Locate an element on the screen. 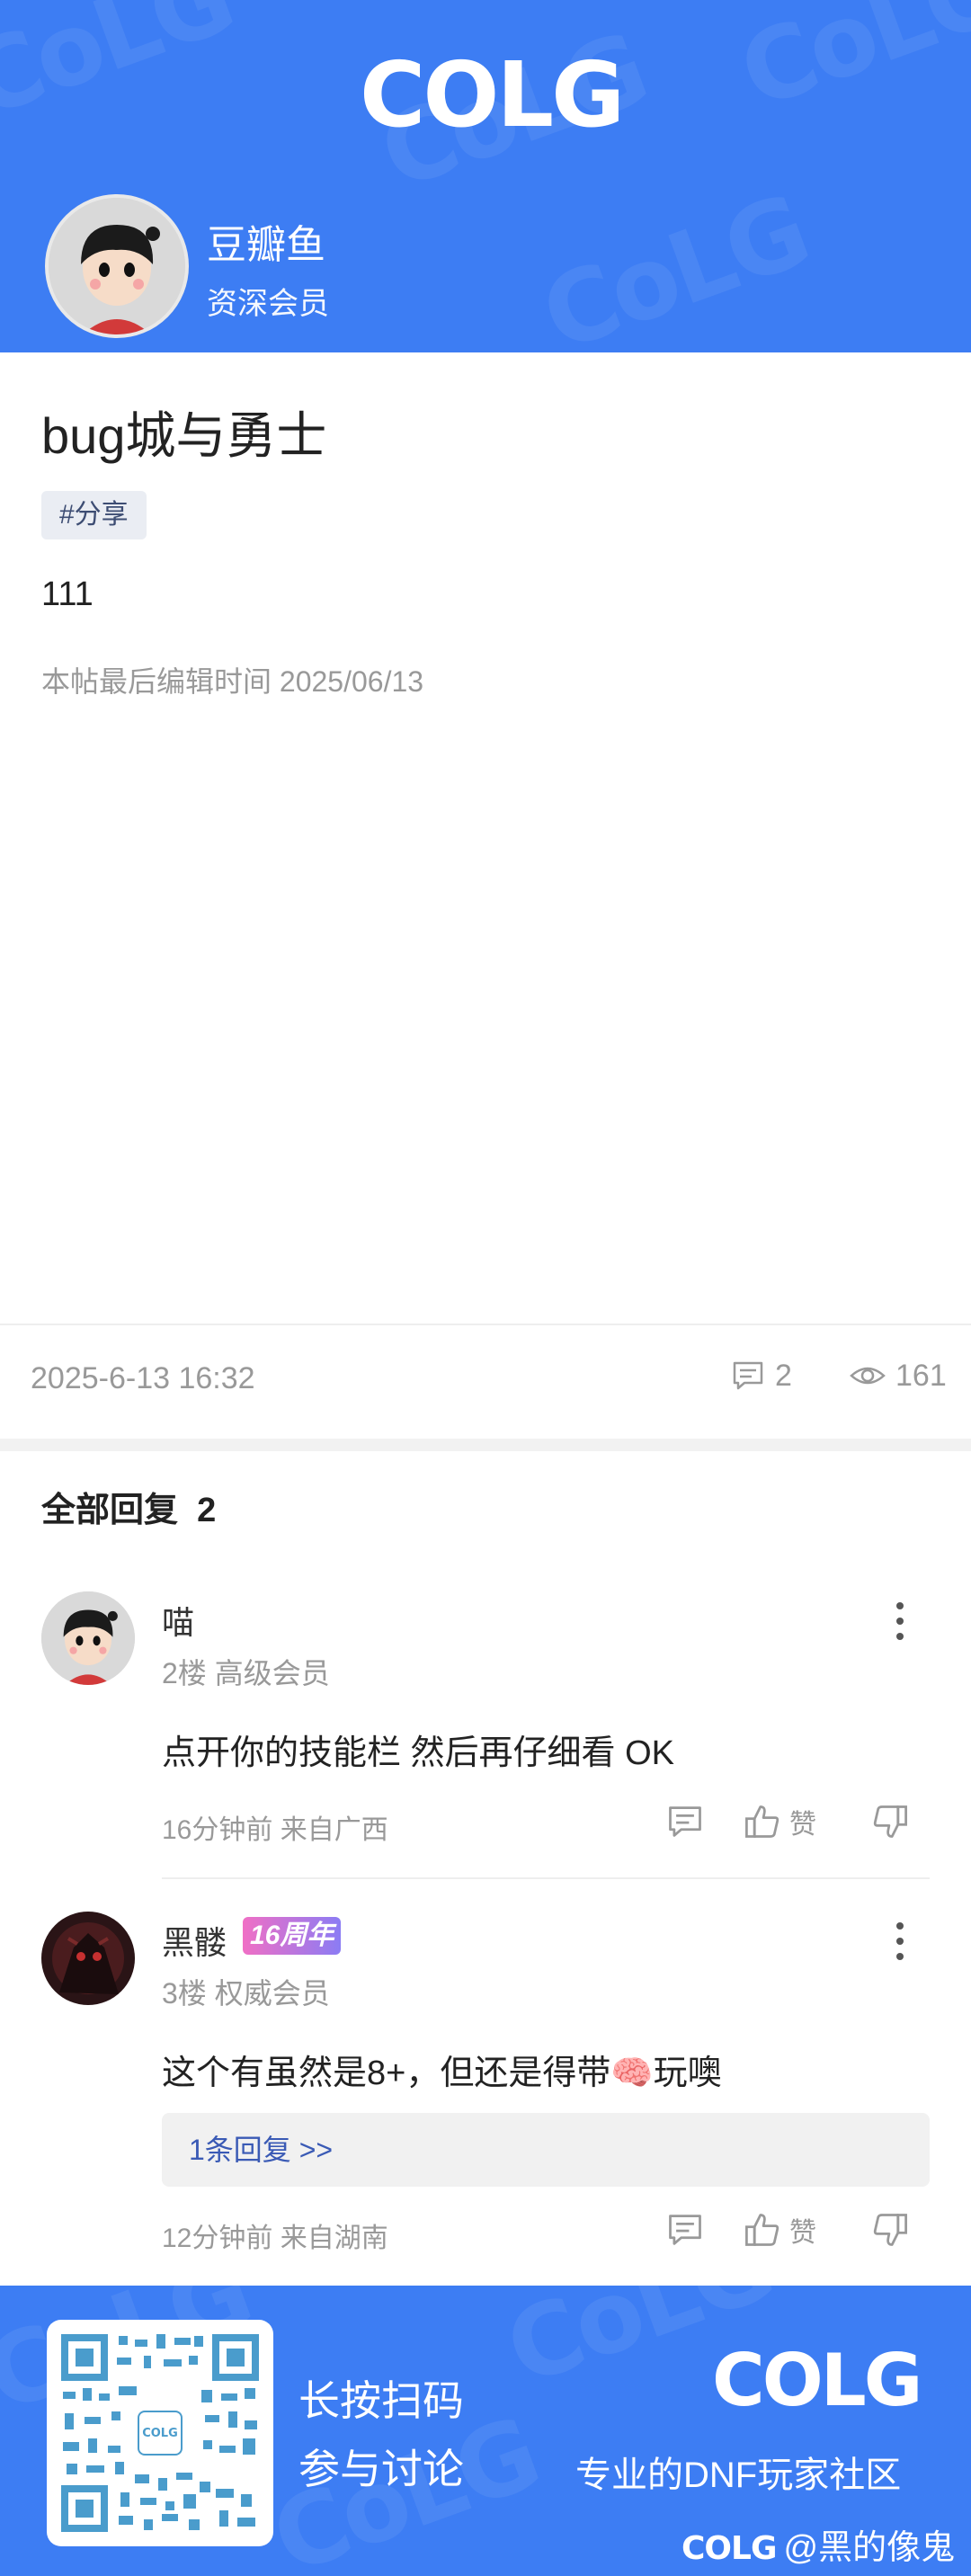 The image size is (971, 2576). post-header: CoLG CoLG CoLG CoLG COLG 豆瓣鱼 资深会员 is located at coordinates (485, 176).